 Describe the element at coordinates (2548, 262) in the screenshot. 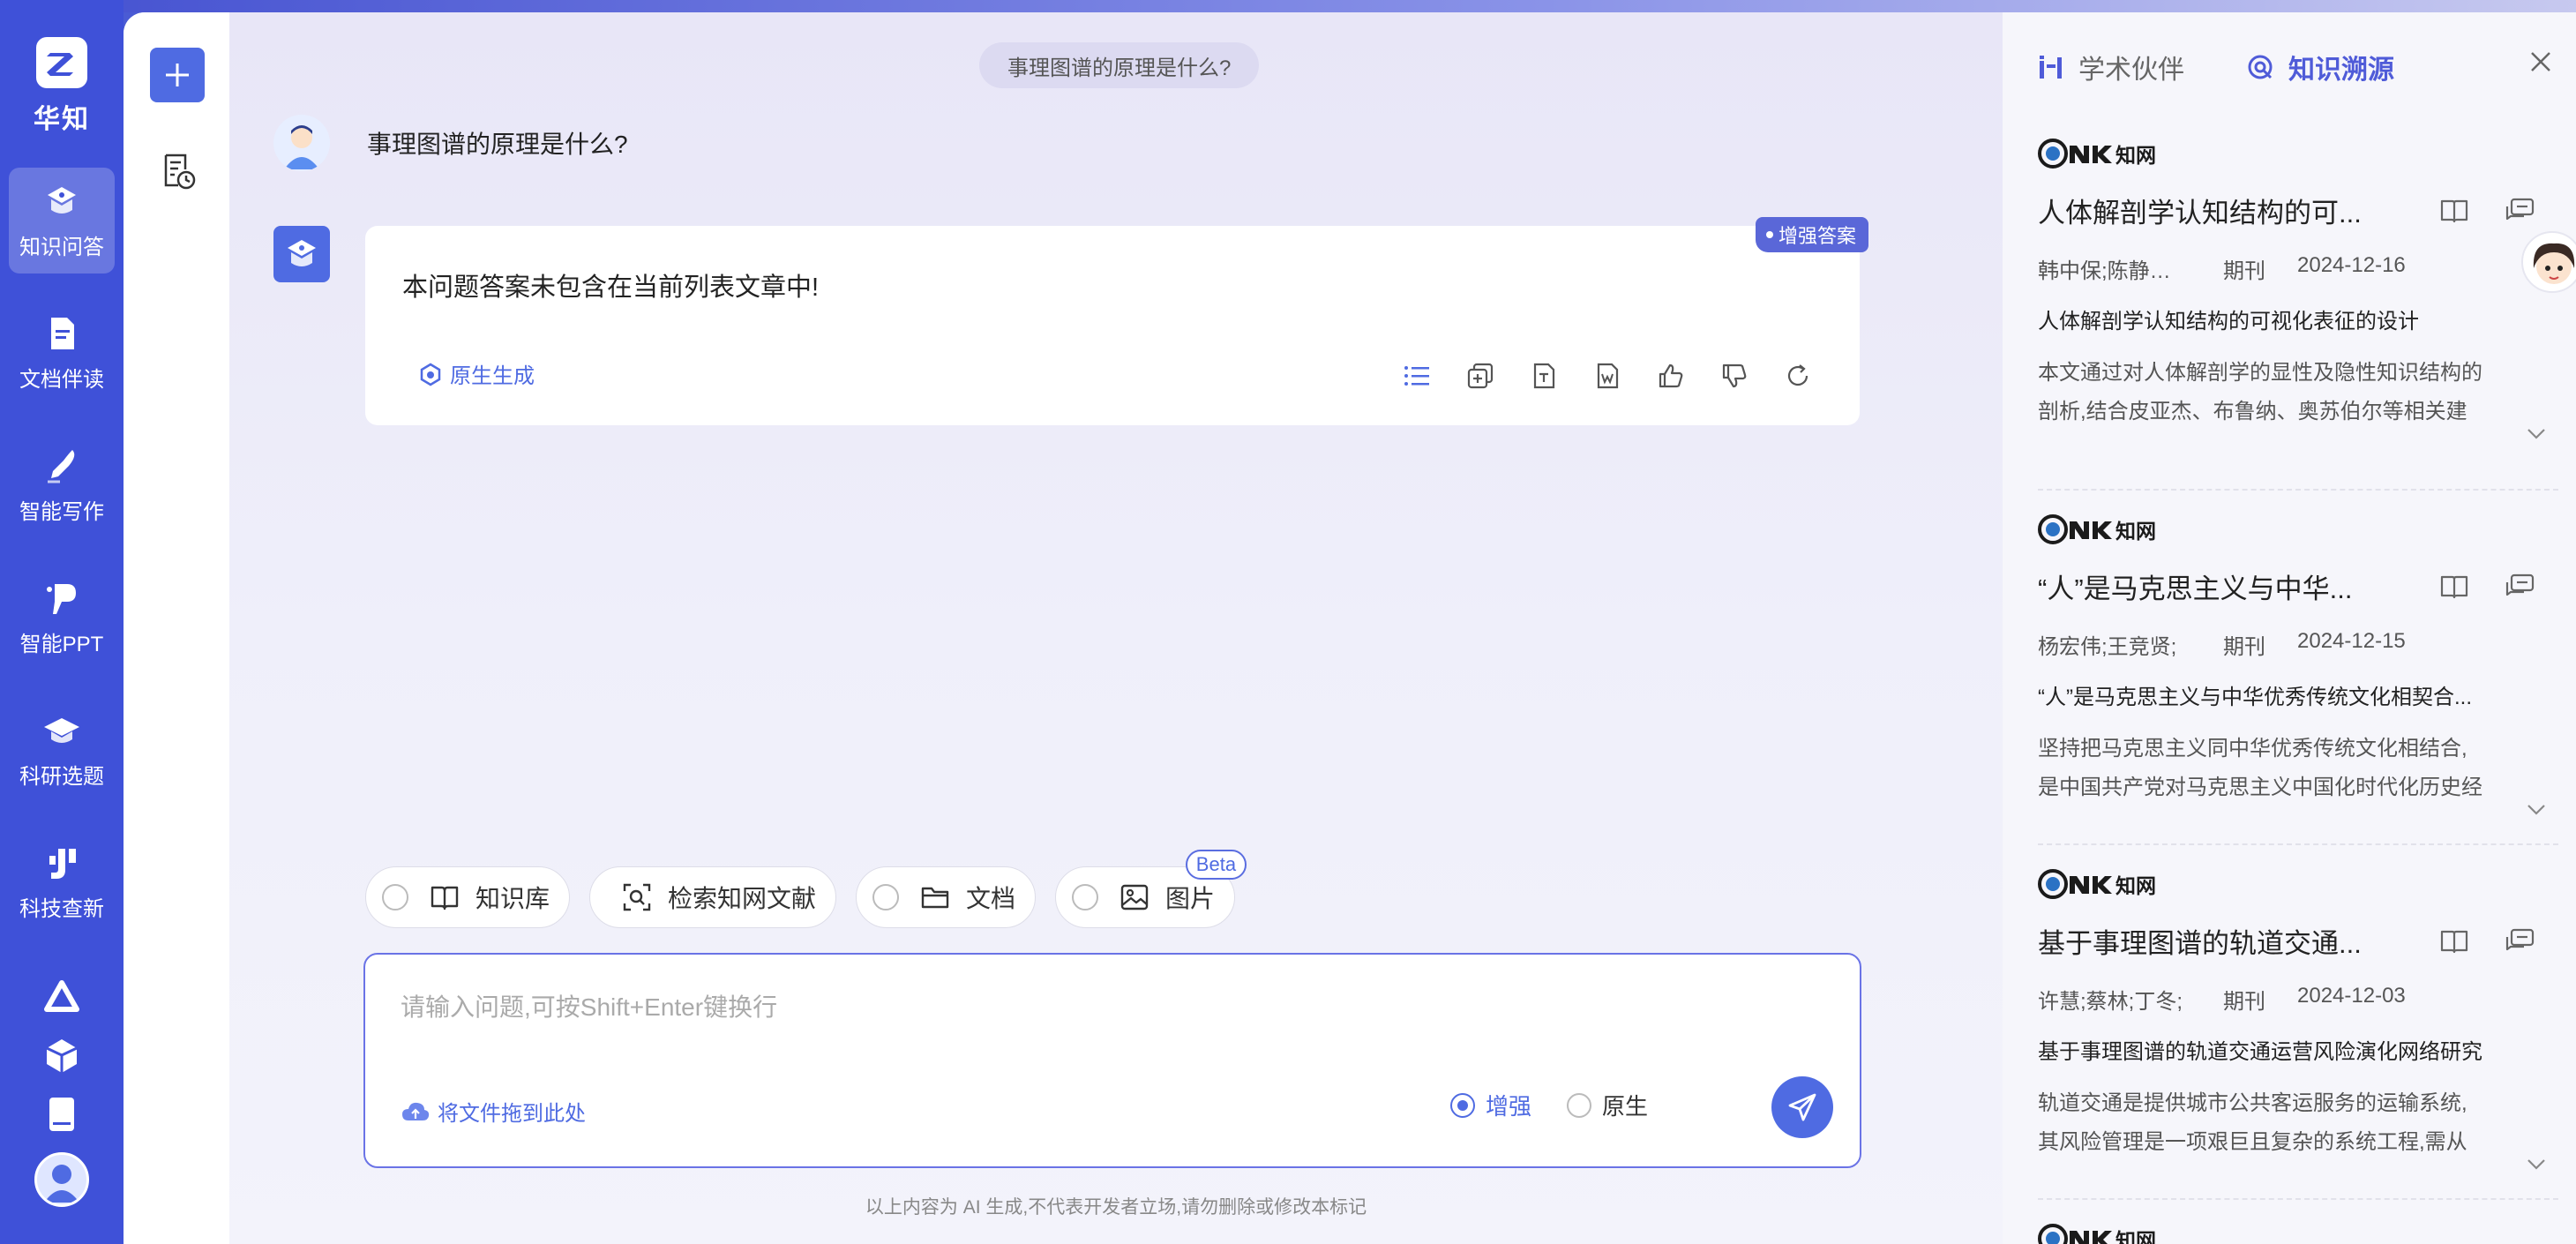

I see `assistant-character-avatar` at that location.